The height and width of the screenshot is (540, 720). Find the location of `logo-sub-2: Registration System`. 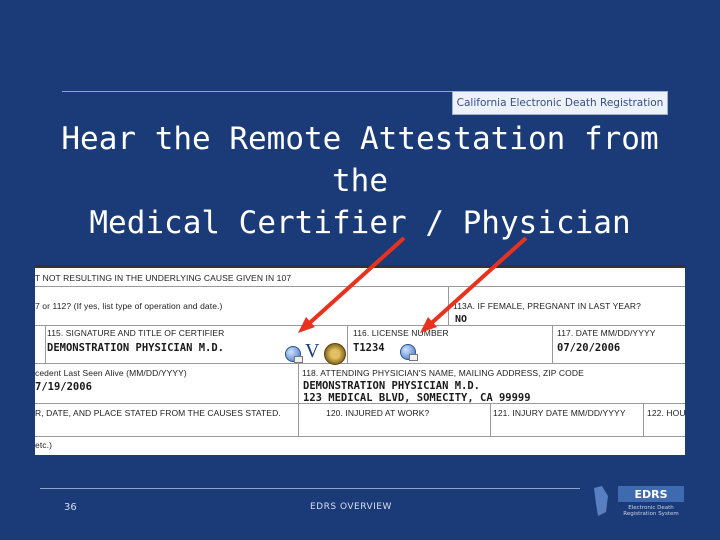

logo-sub-2: Registration System is located at coordinates (650, 514).